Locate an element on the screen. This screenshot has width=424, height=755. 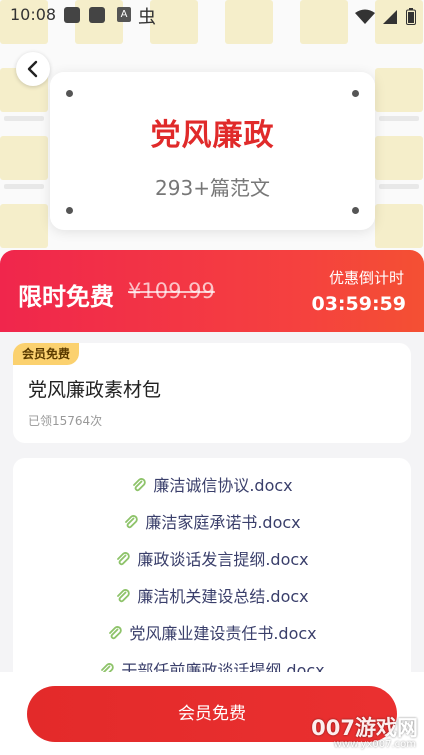
cover-title: 党风廉政 is located at coordinates (212, 135).